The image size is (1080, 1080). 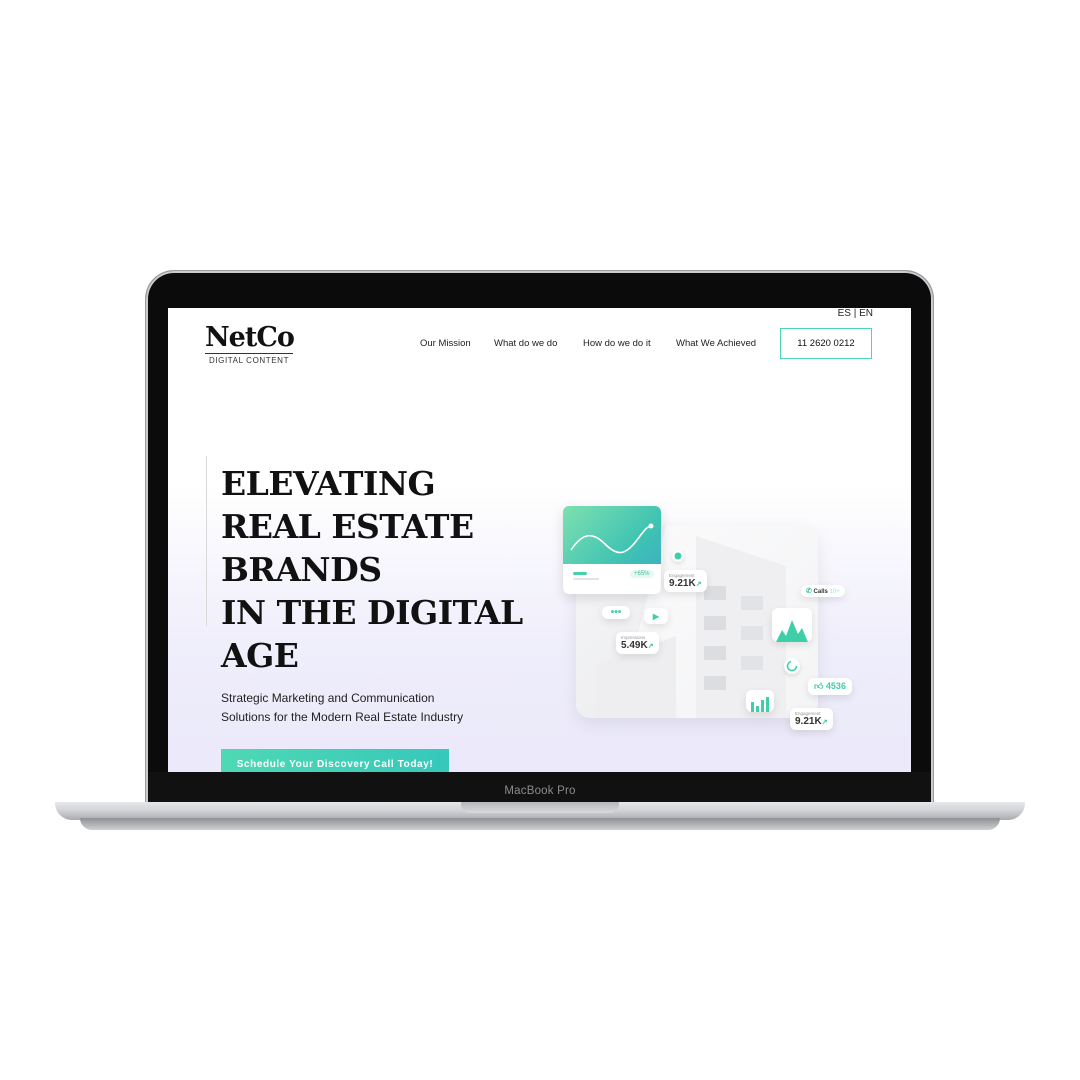 I want to click on language-switcher: ES | EN, so click(x=855, y=313).